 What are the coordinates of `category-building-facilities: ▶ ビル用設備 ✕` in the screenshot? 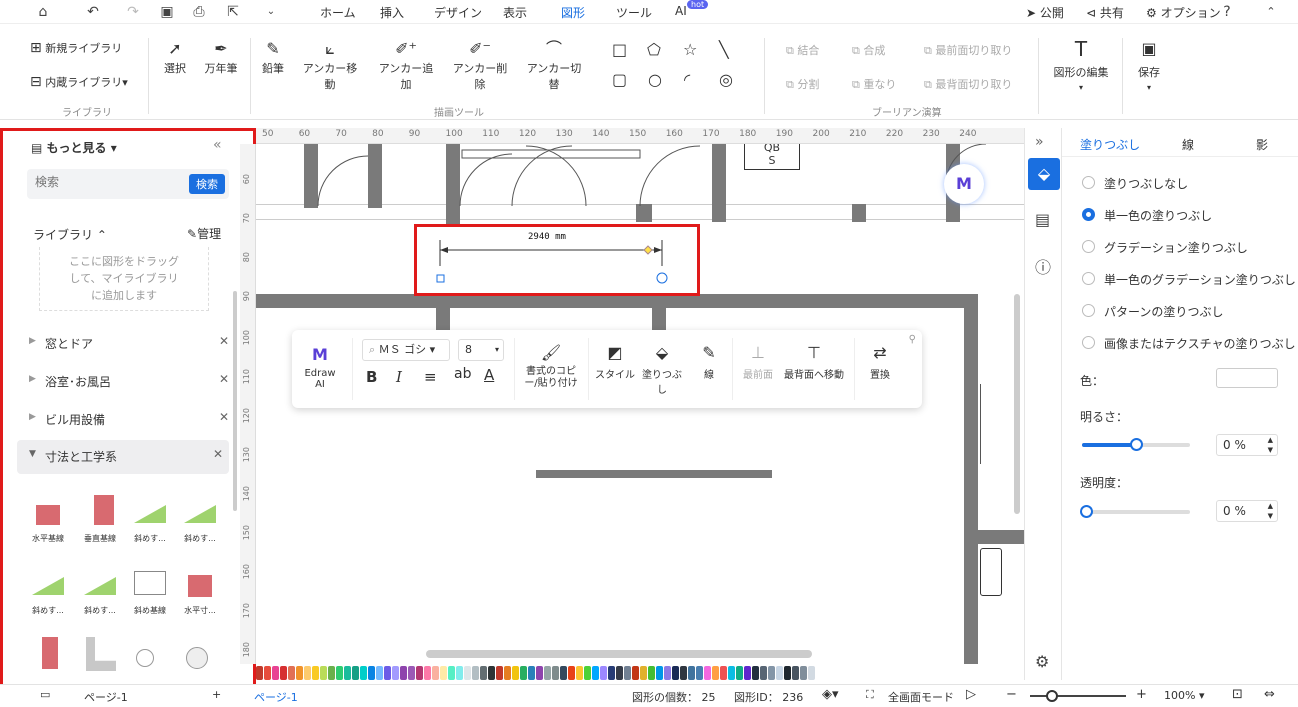 It's located at (123, 420).